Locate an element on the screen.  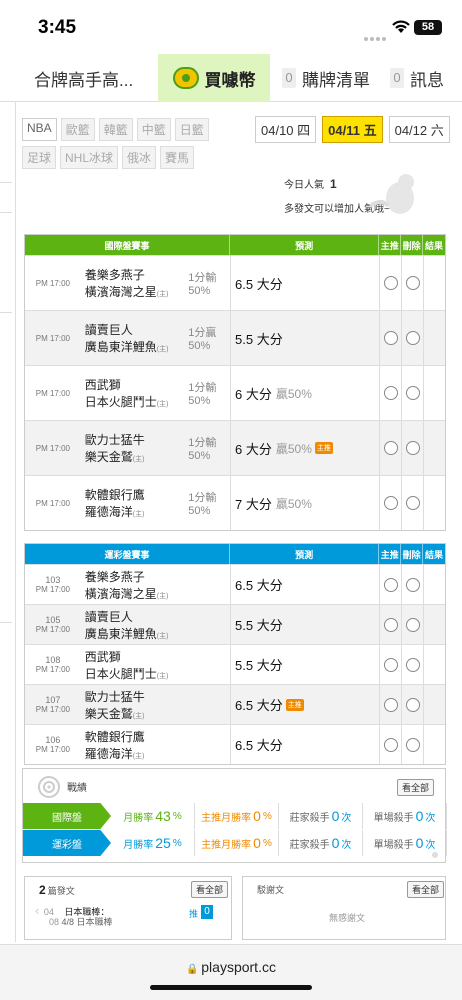
table-row: PM 17:00 養樂多燕子 橫濱海灣之星(主) 1分輸 50% 6.5 大分 is located at coordinates (235, 282).